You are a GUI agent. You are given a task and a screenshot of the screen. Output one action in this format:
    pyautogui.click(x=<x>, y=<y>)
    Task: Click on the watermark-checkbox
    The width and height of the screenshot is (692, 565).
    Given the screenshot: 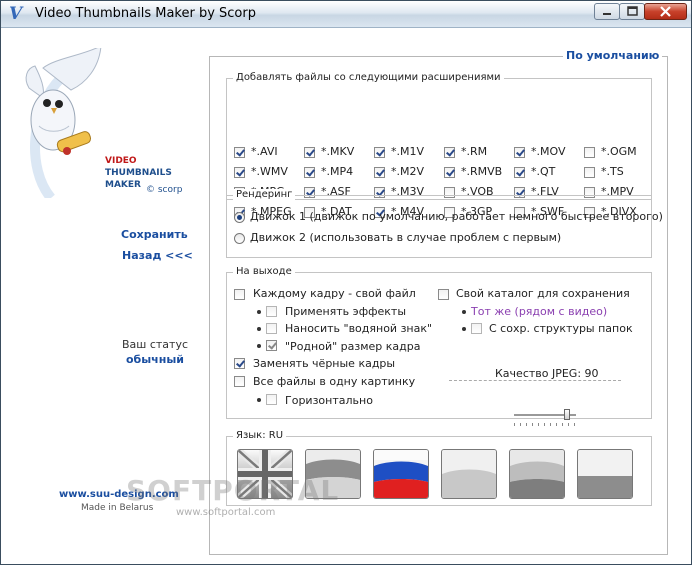 What is the action you would take?
    pyautogui.click(x=271, y=328)
    